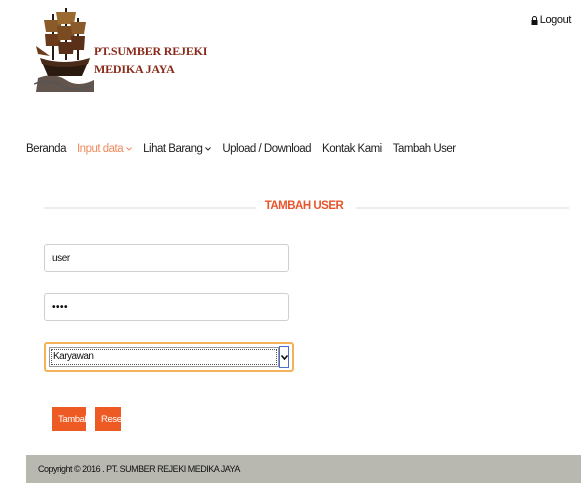 The width and height of the screenshot is (581, 483). I want to click on nav-item-beranda: Beranda, so click(46, 149).